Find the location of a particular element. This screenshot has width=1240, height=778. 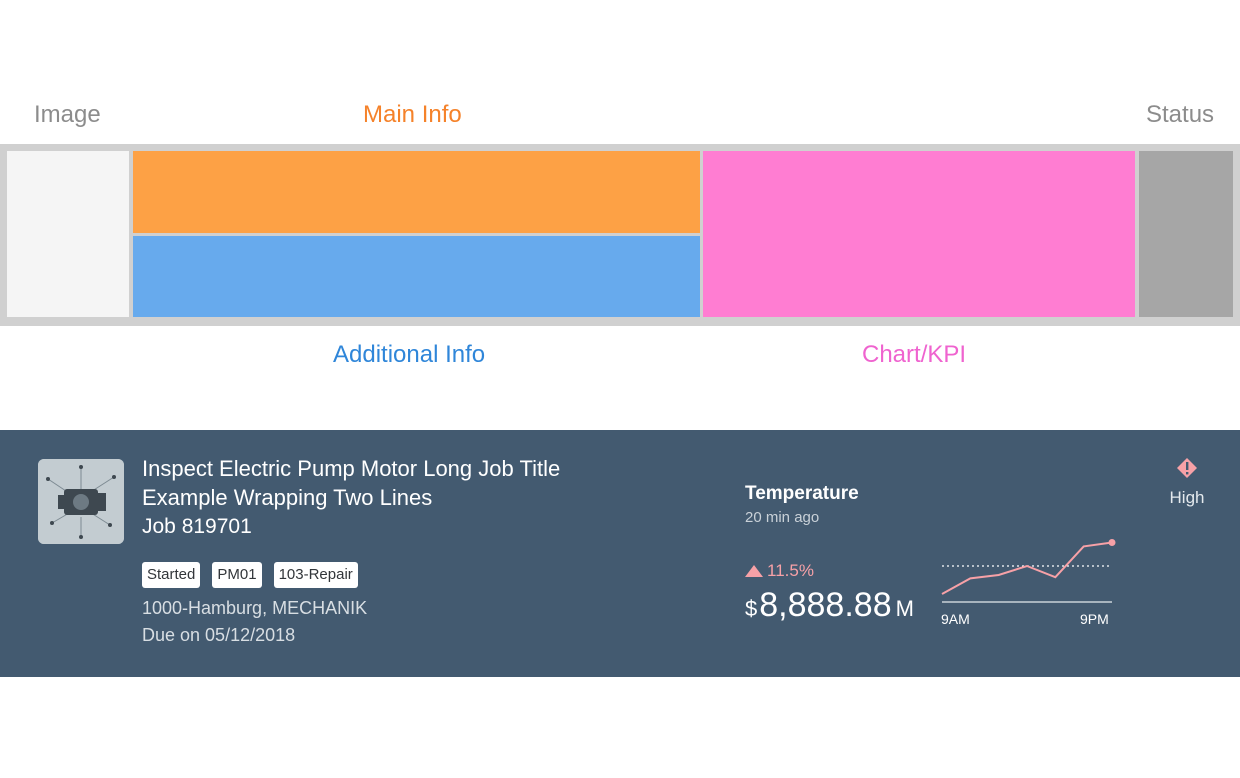

due-date-text: Due on 05/12/2018 is located at coordinates (219, 635).